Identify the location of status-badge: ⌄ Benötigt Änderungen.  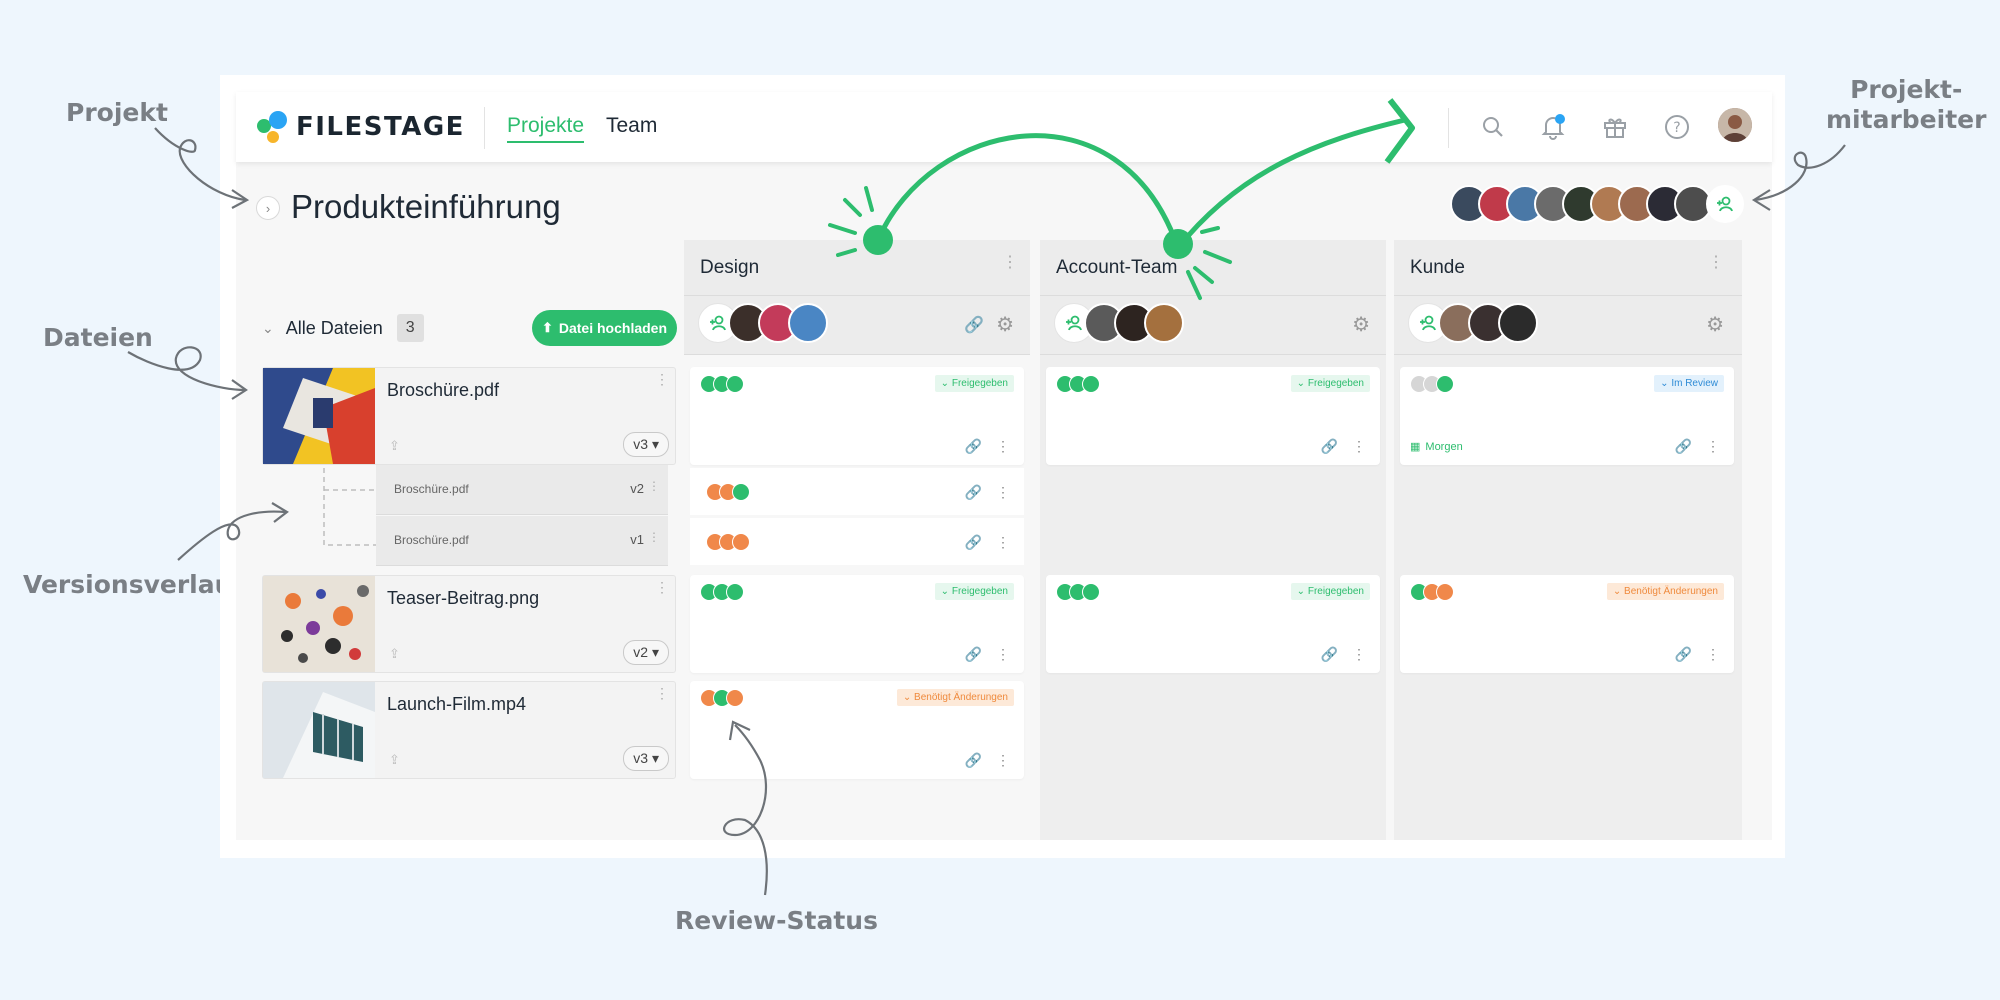
(955, 697).